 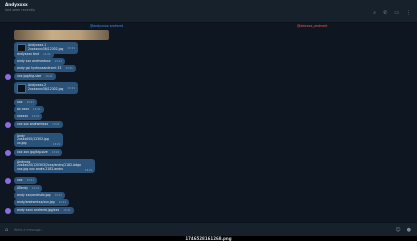 I want to click on message-text: andy xxxx andrsmt.jpg/xxx, so click(x=38, y=209).